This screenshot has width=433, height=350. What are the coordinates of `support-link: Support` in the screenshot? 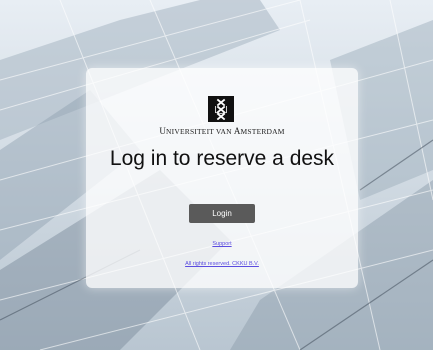 It's located at (222, 244).